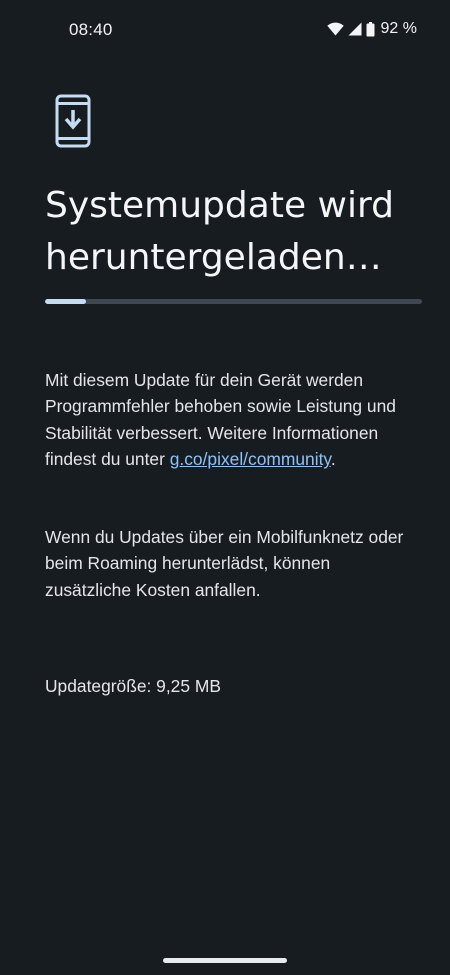  What do you see at coordinates (225, 29) in the screenshot?
I see `status-bar: 08:40 92 %` at bounding box center [225, 29].